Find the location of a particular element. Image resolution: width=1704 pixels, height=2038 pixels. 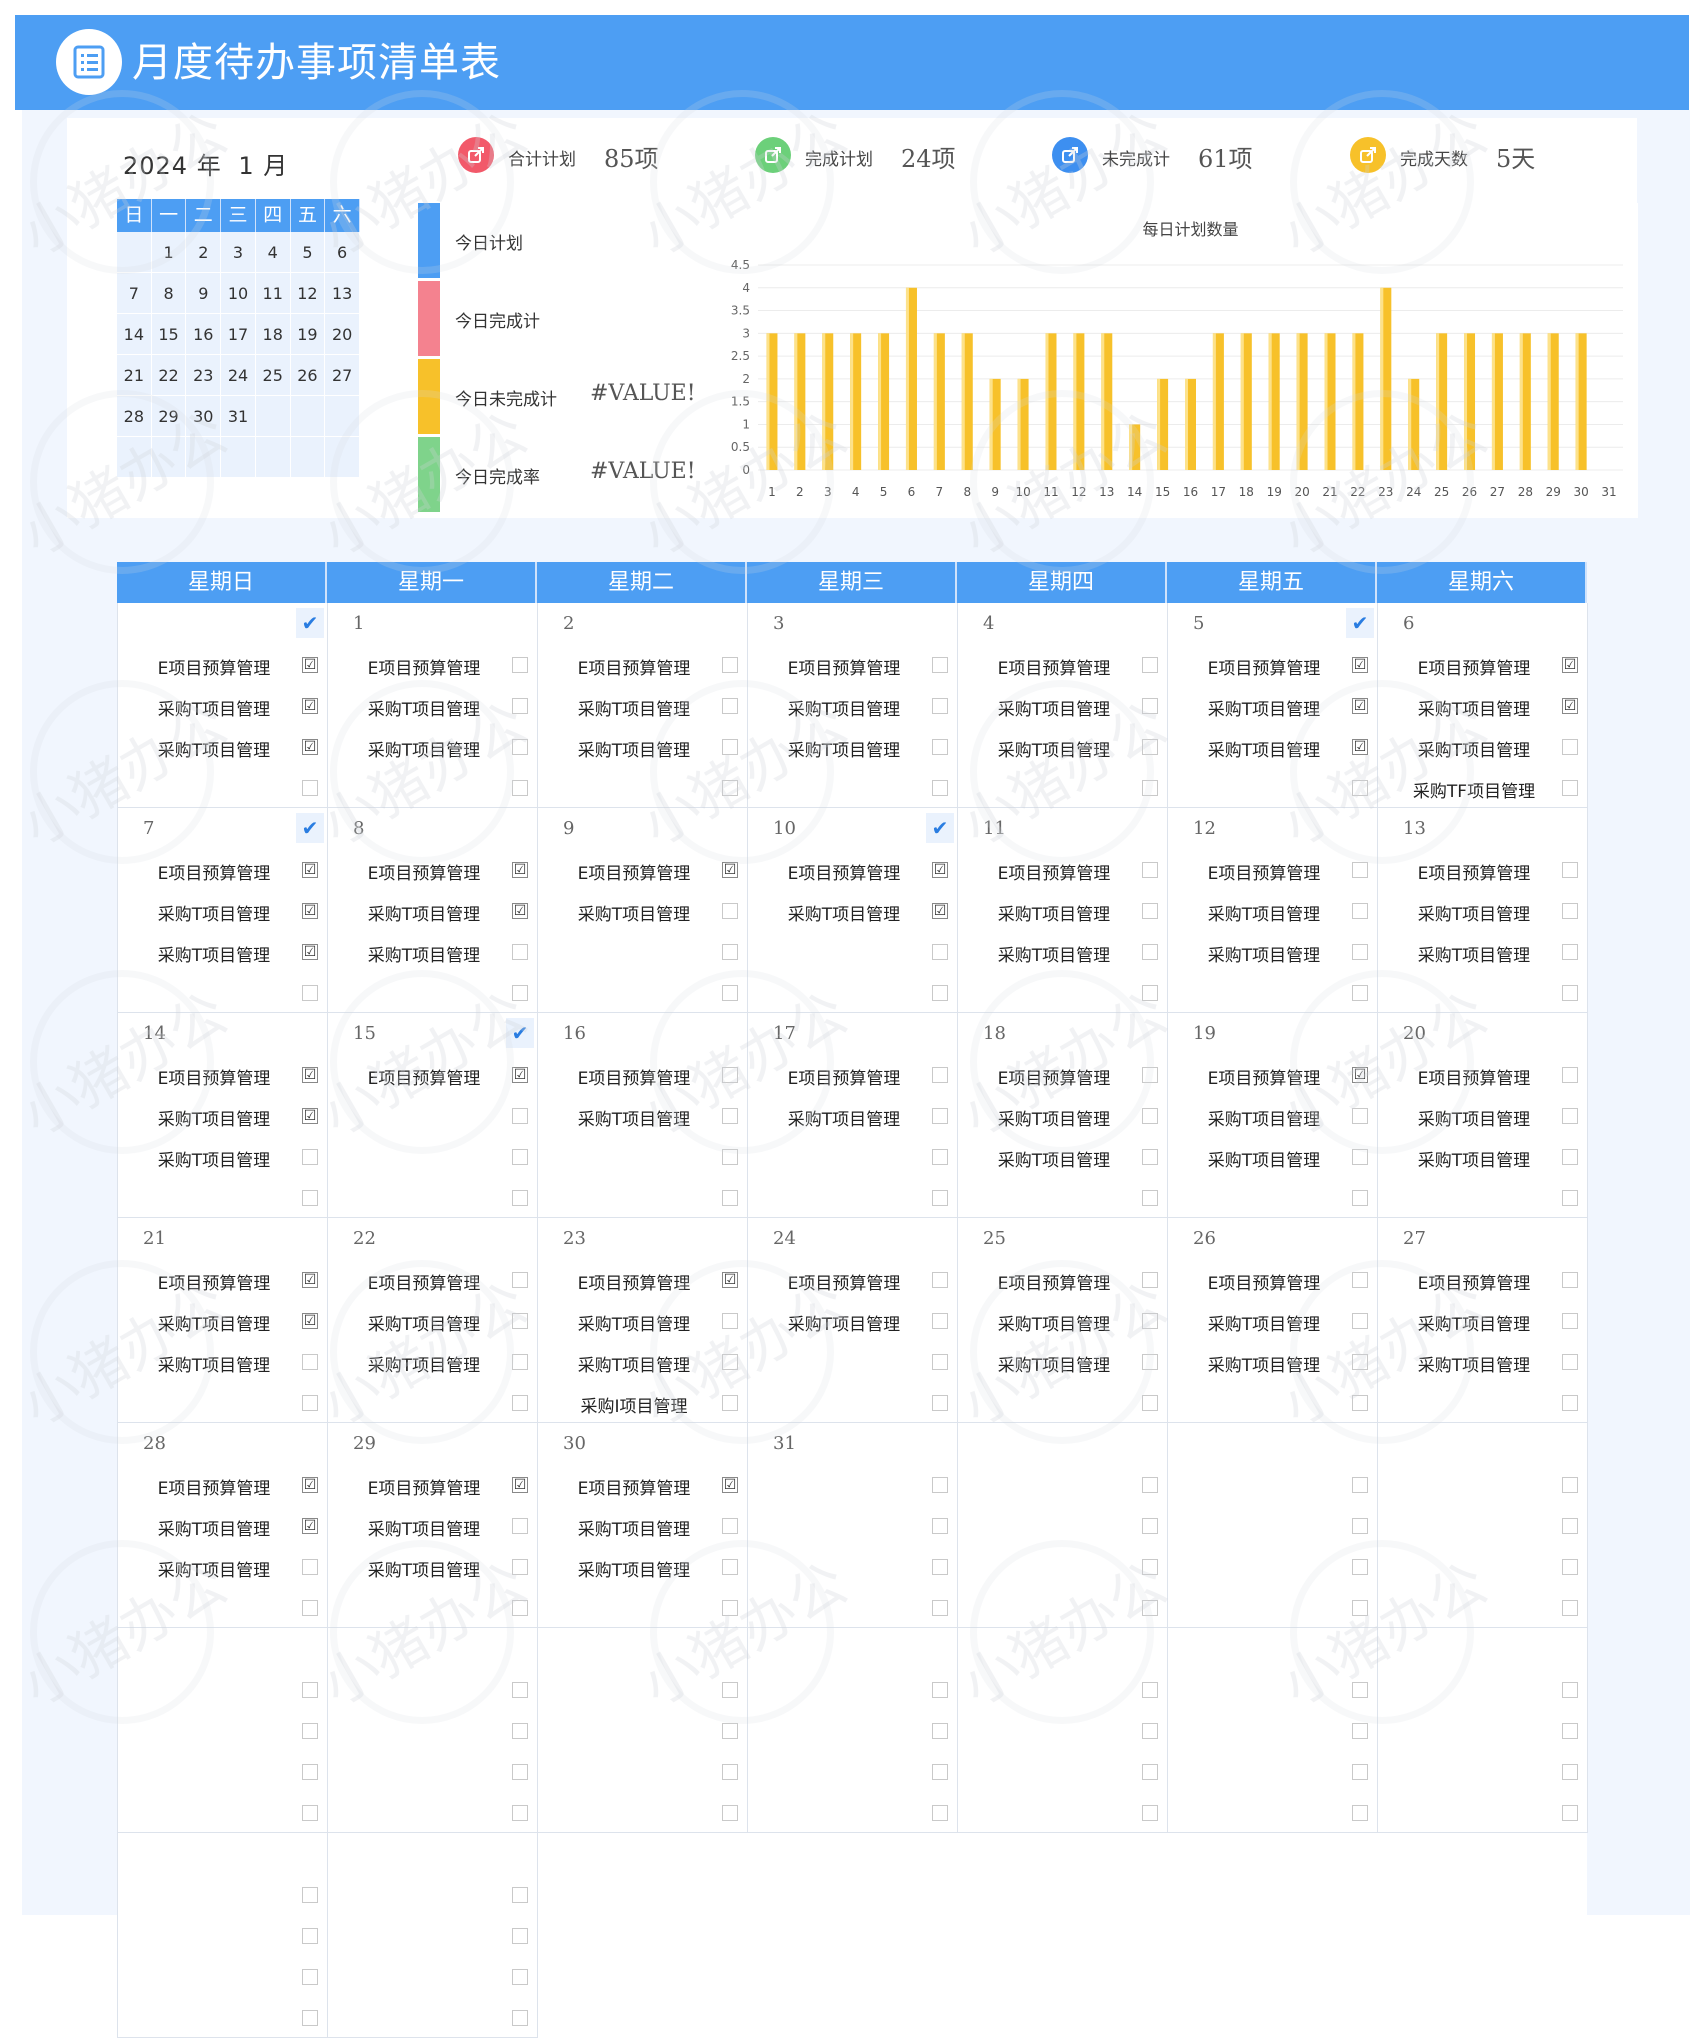

mini-day: 2 is located at coordinates (204, 252).